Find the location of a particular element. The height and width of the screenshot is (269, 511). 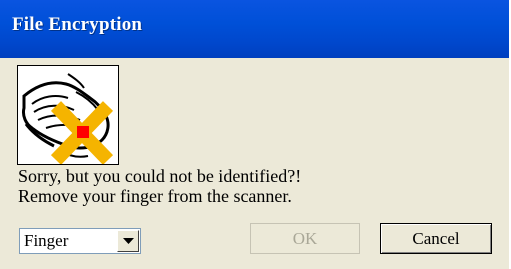

fingerprint-scan-fail-icon is located at coordinates (68, 115).